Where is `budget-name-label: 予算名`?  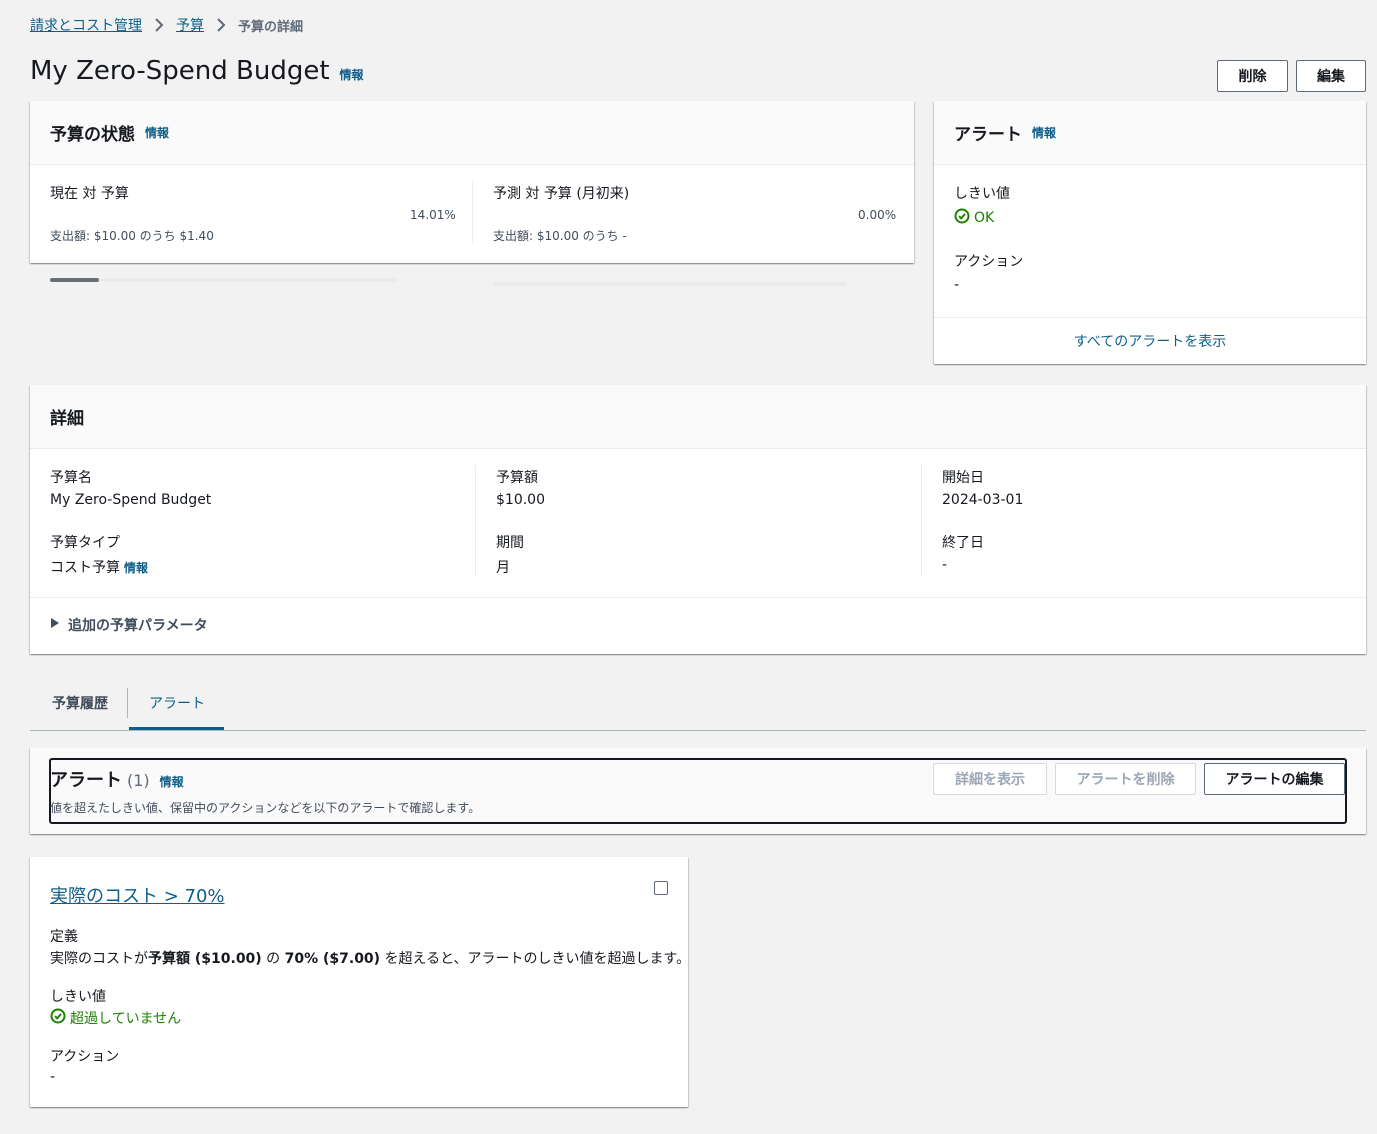
budget-name-label: 予算名 is located at coordinates (71, 478).